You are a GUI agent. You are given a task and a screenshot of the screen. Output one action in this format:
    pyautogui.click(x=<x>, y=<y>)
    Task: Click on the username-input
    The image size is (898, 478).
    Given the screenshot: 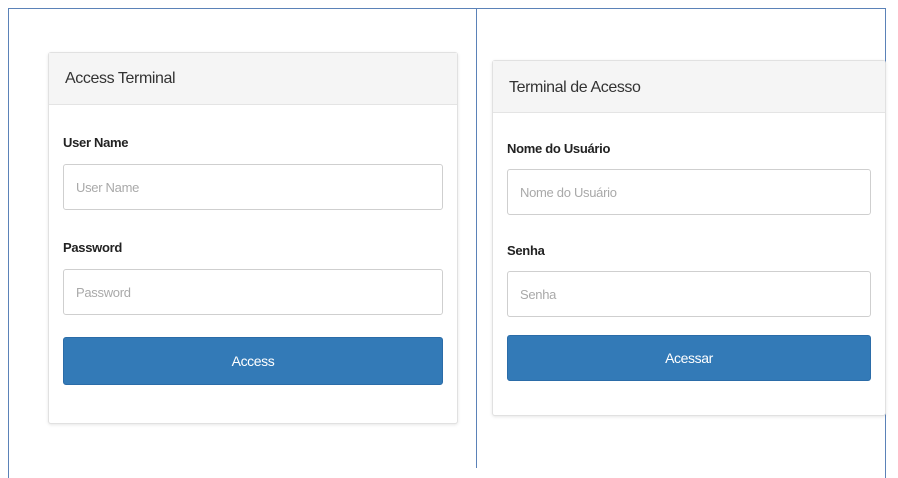 What is the action you would take?
    pyautogui.click(x=253, y=187)
    